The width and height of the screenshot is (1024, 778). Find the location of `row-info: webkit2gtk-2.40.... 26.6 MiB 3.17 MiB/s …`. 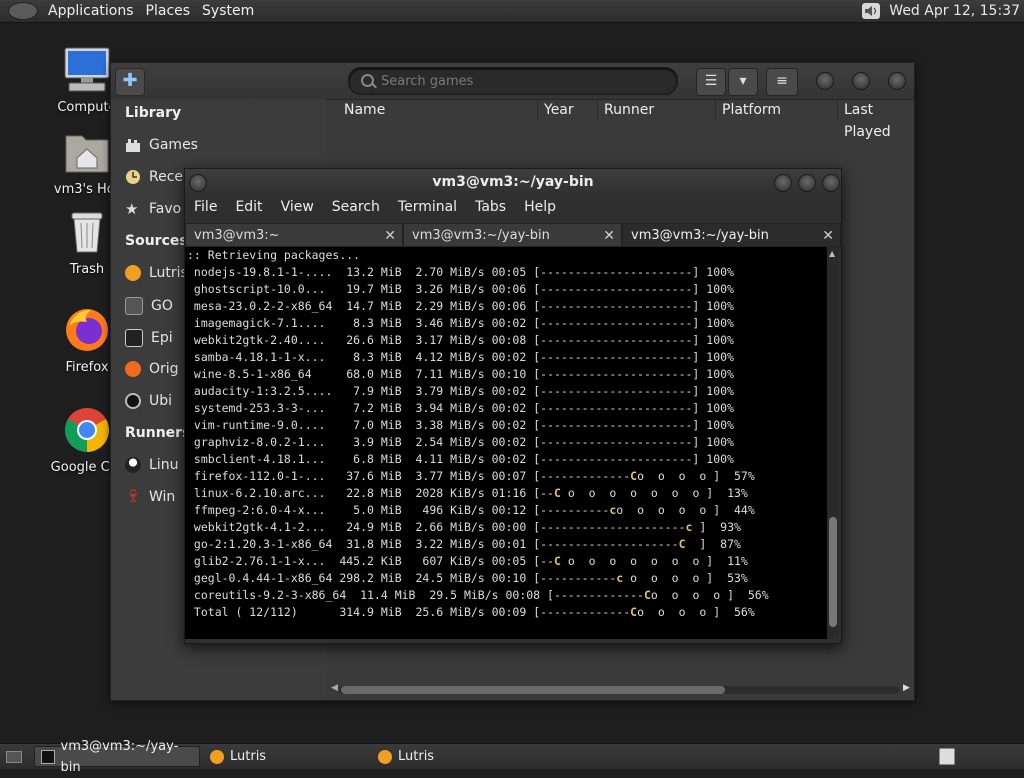

row-info: webkit2gtk-2.40.... 26.6 MiB 3.17 MiB/s … is located at coordinates (360, 340).